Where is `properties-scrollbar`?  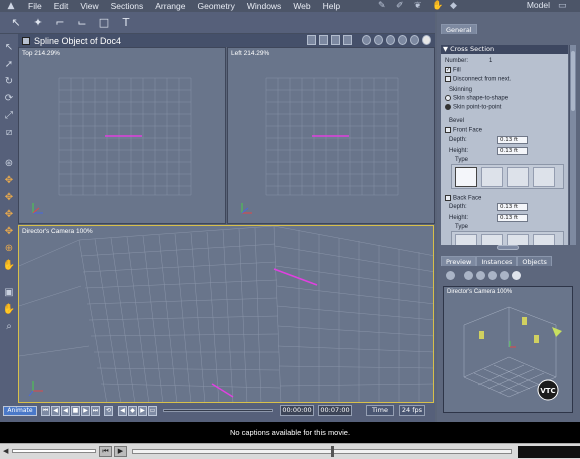
properties-scrollbar is located at coordinates (572, 145).